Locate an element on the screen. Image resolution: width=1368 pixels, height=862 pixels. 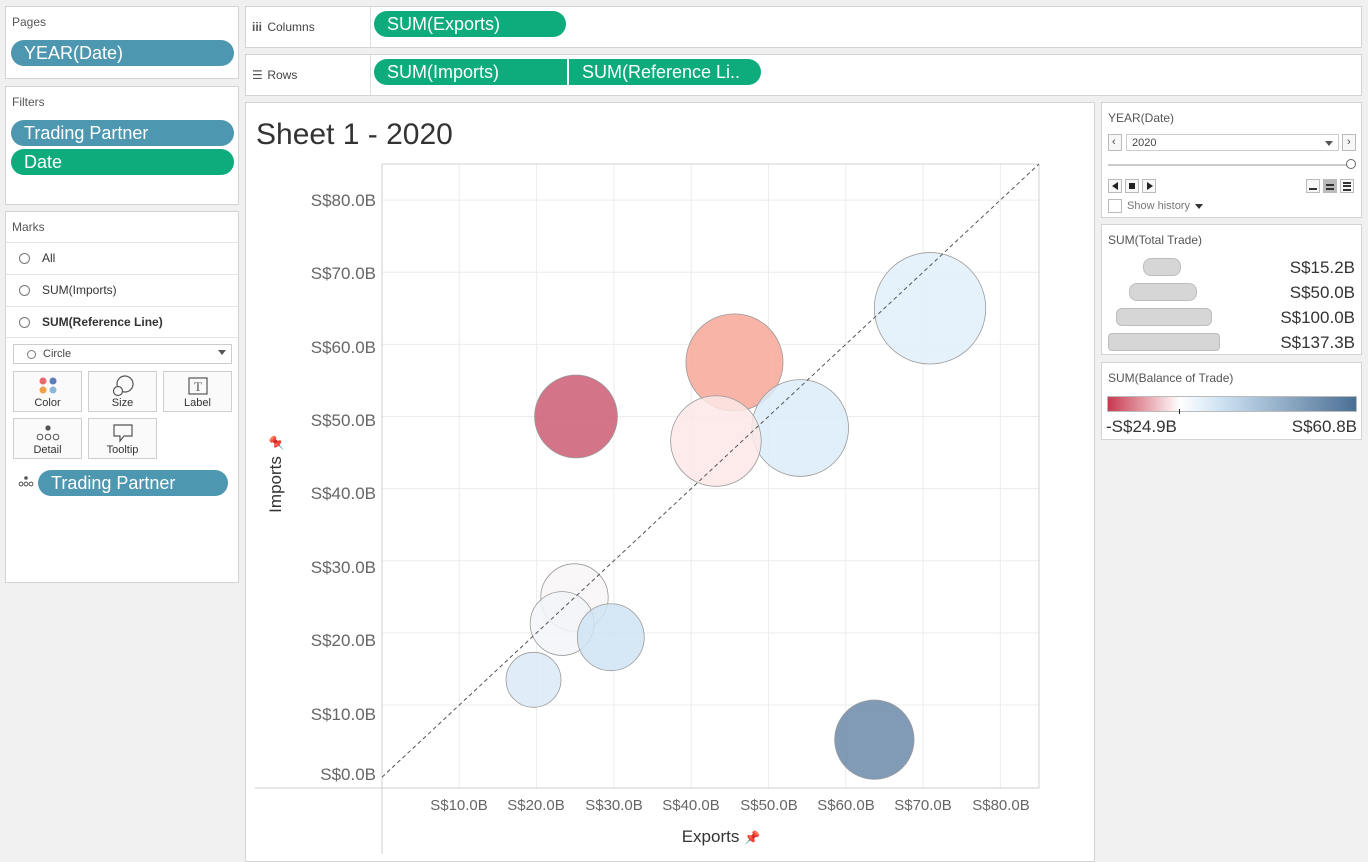
speed-slow-icon is located at coordinates (1313, 189).